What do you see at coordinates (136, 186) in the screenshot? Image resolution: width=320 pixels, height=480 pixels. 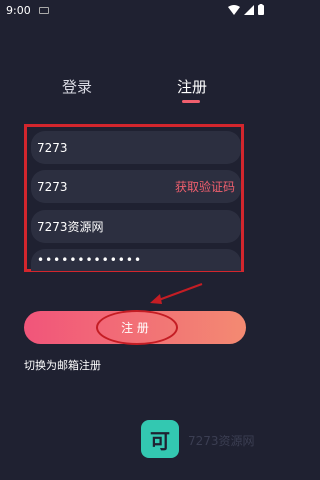 I see `verification-code-field: 7273 获取验证码` at bounding box center [136, 186].